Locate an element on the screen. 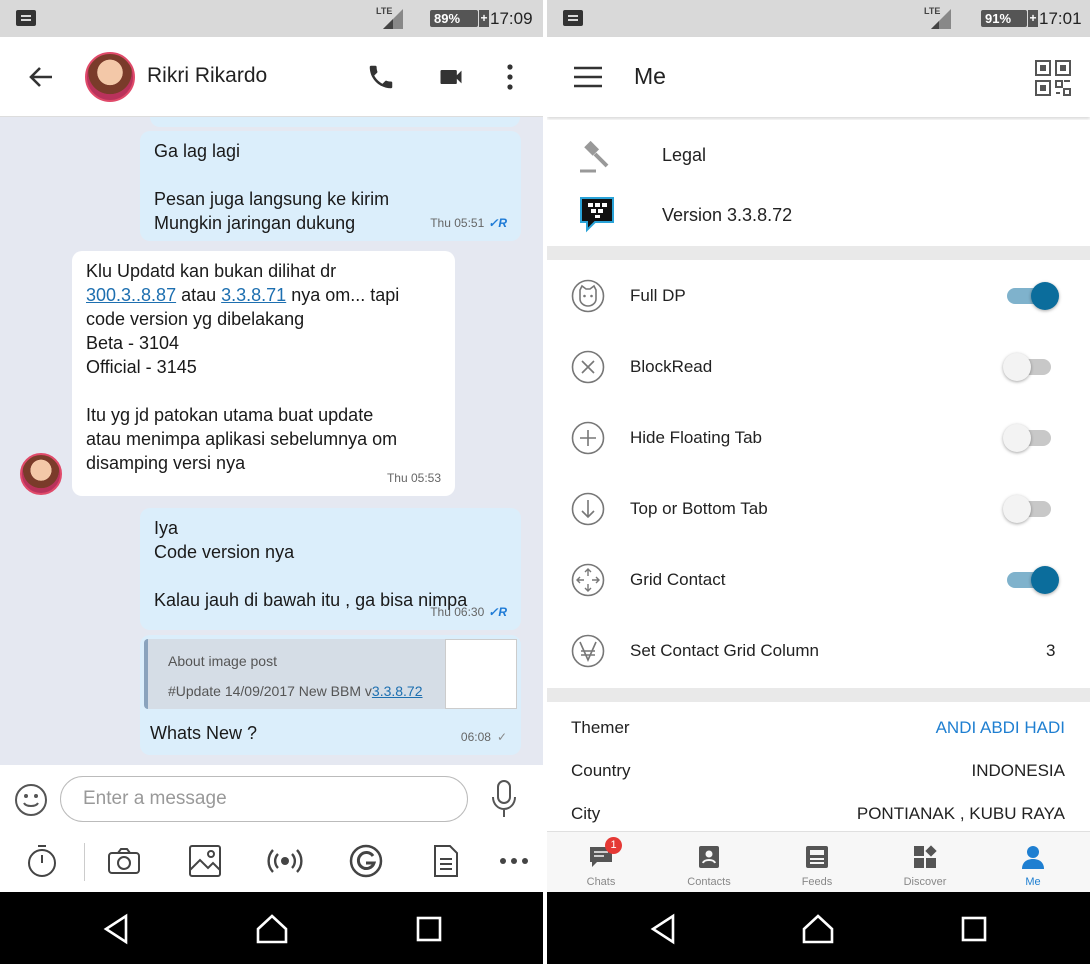 This screenshot has height=964, width=1090. person-icon is located at coordinates (1033, 857).